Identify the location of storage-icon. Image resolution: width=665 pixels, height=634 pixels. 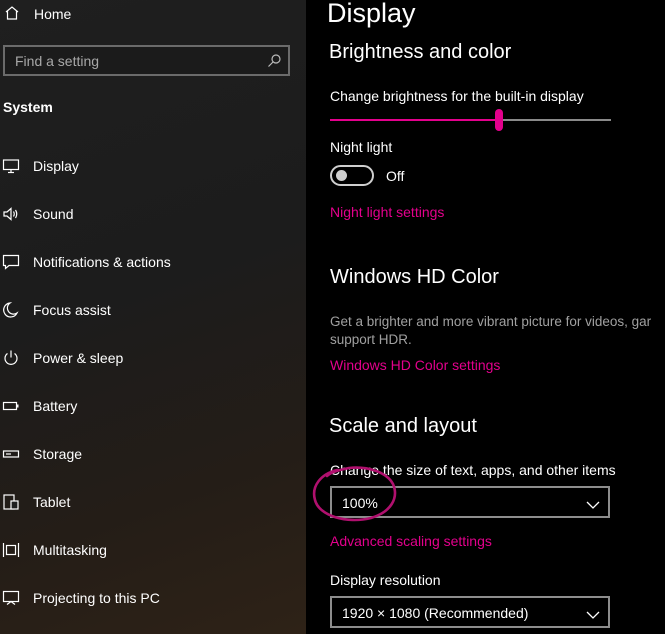
(11, 454).